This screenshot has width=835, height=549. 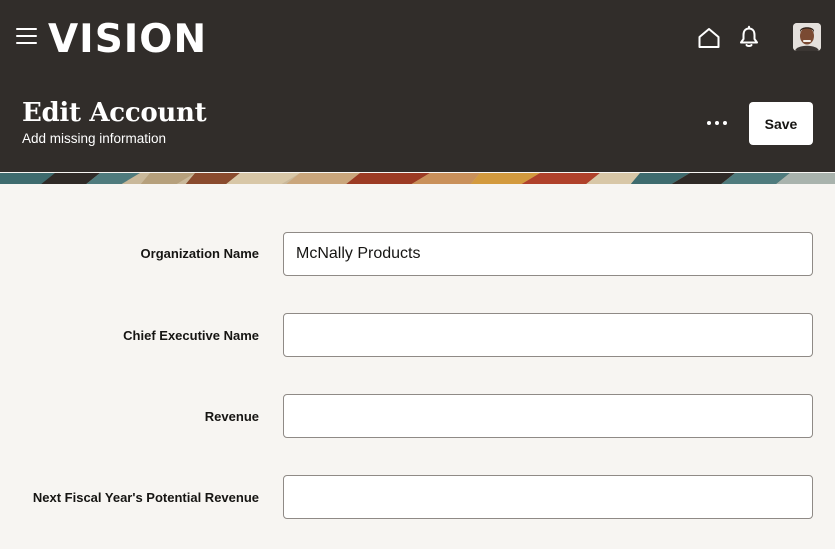 What do you see at coordinates (749, 37) in the screenshot?
I see `bell-icon` at bounding box center [749, 37].